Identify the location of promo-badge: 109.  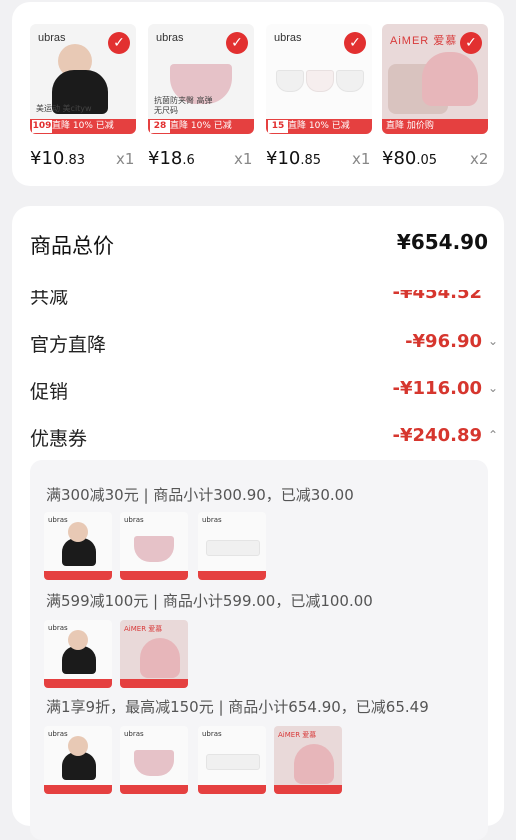
(42, 126).